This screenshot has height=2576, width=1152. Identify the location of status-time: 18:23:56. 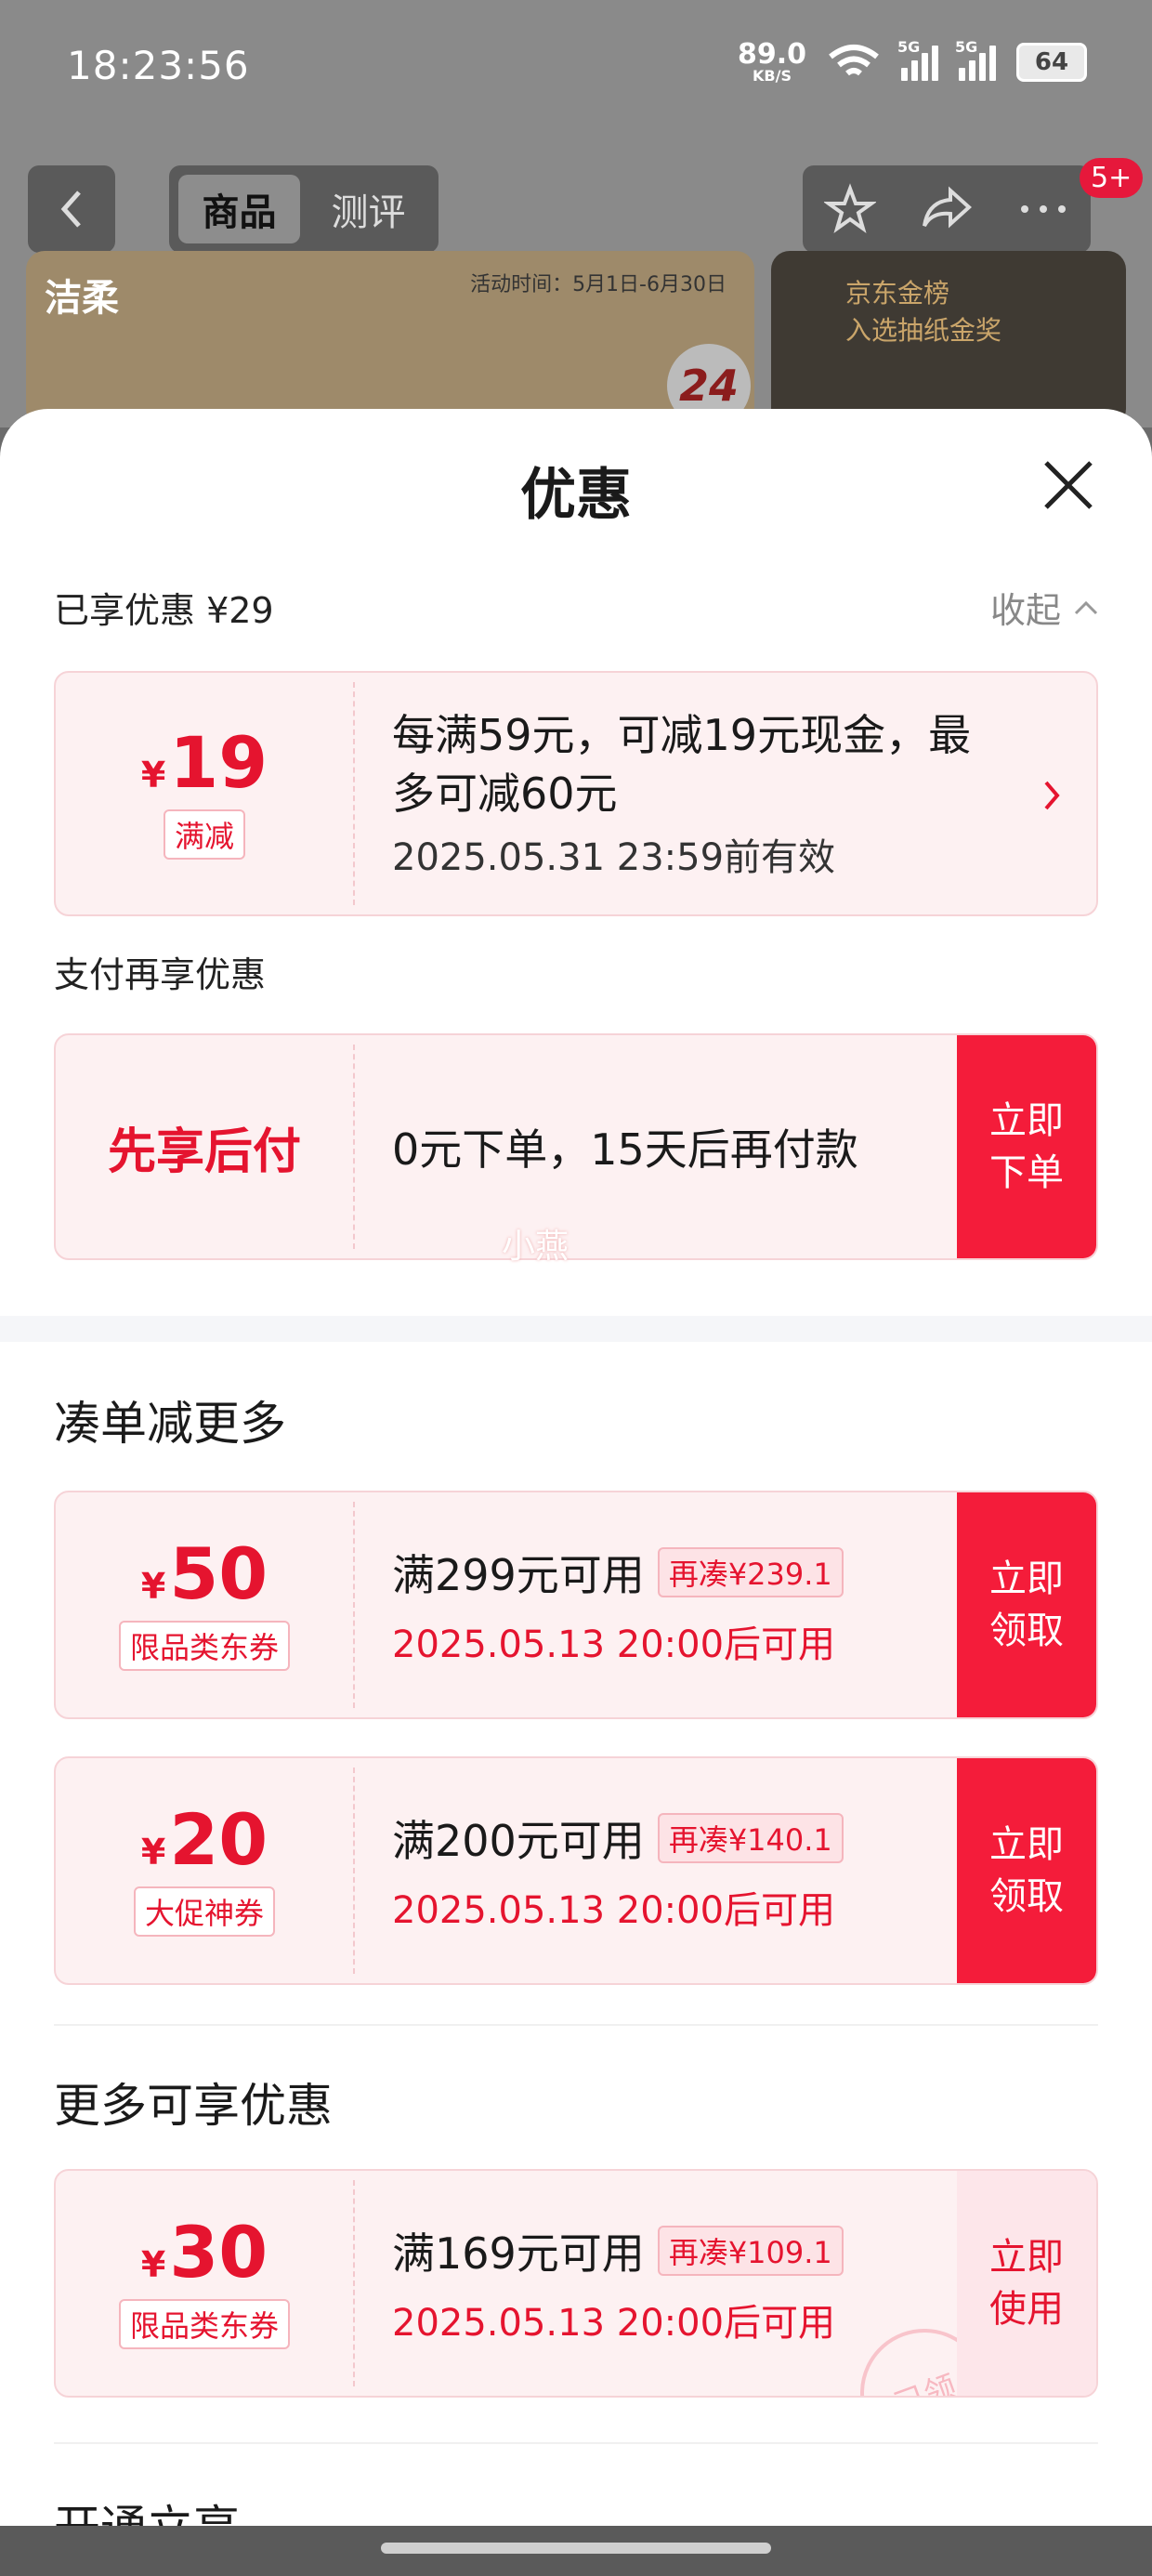
(158, 65).